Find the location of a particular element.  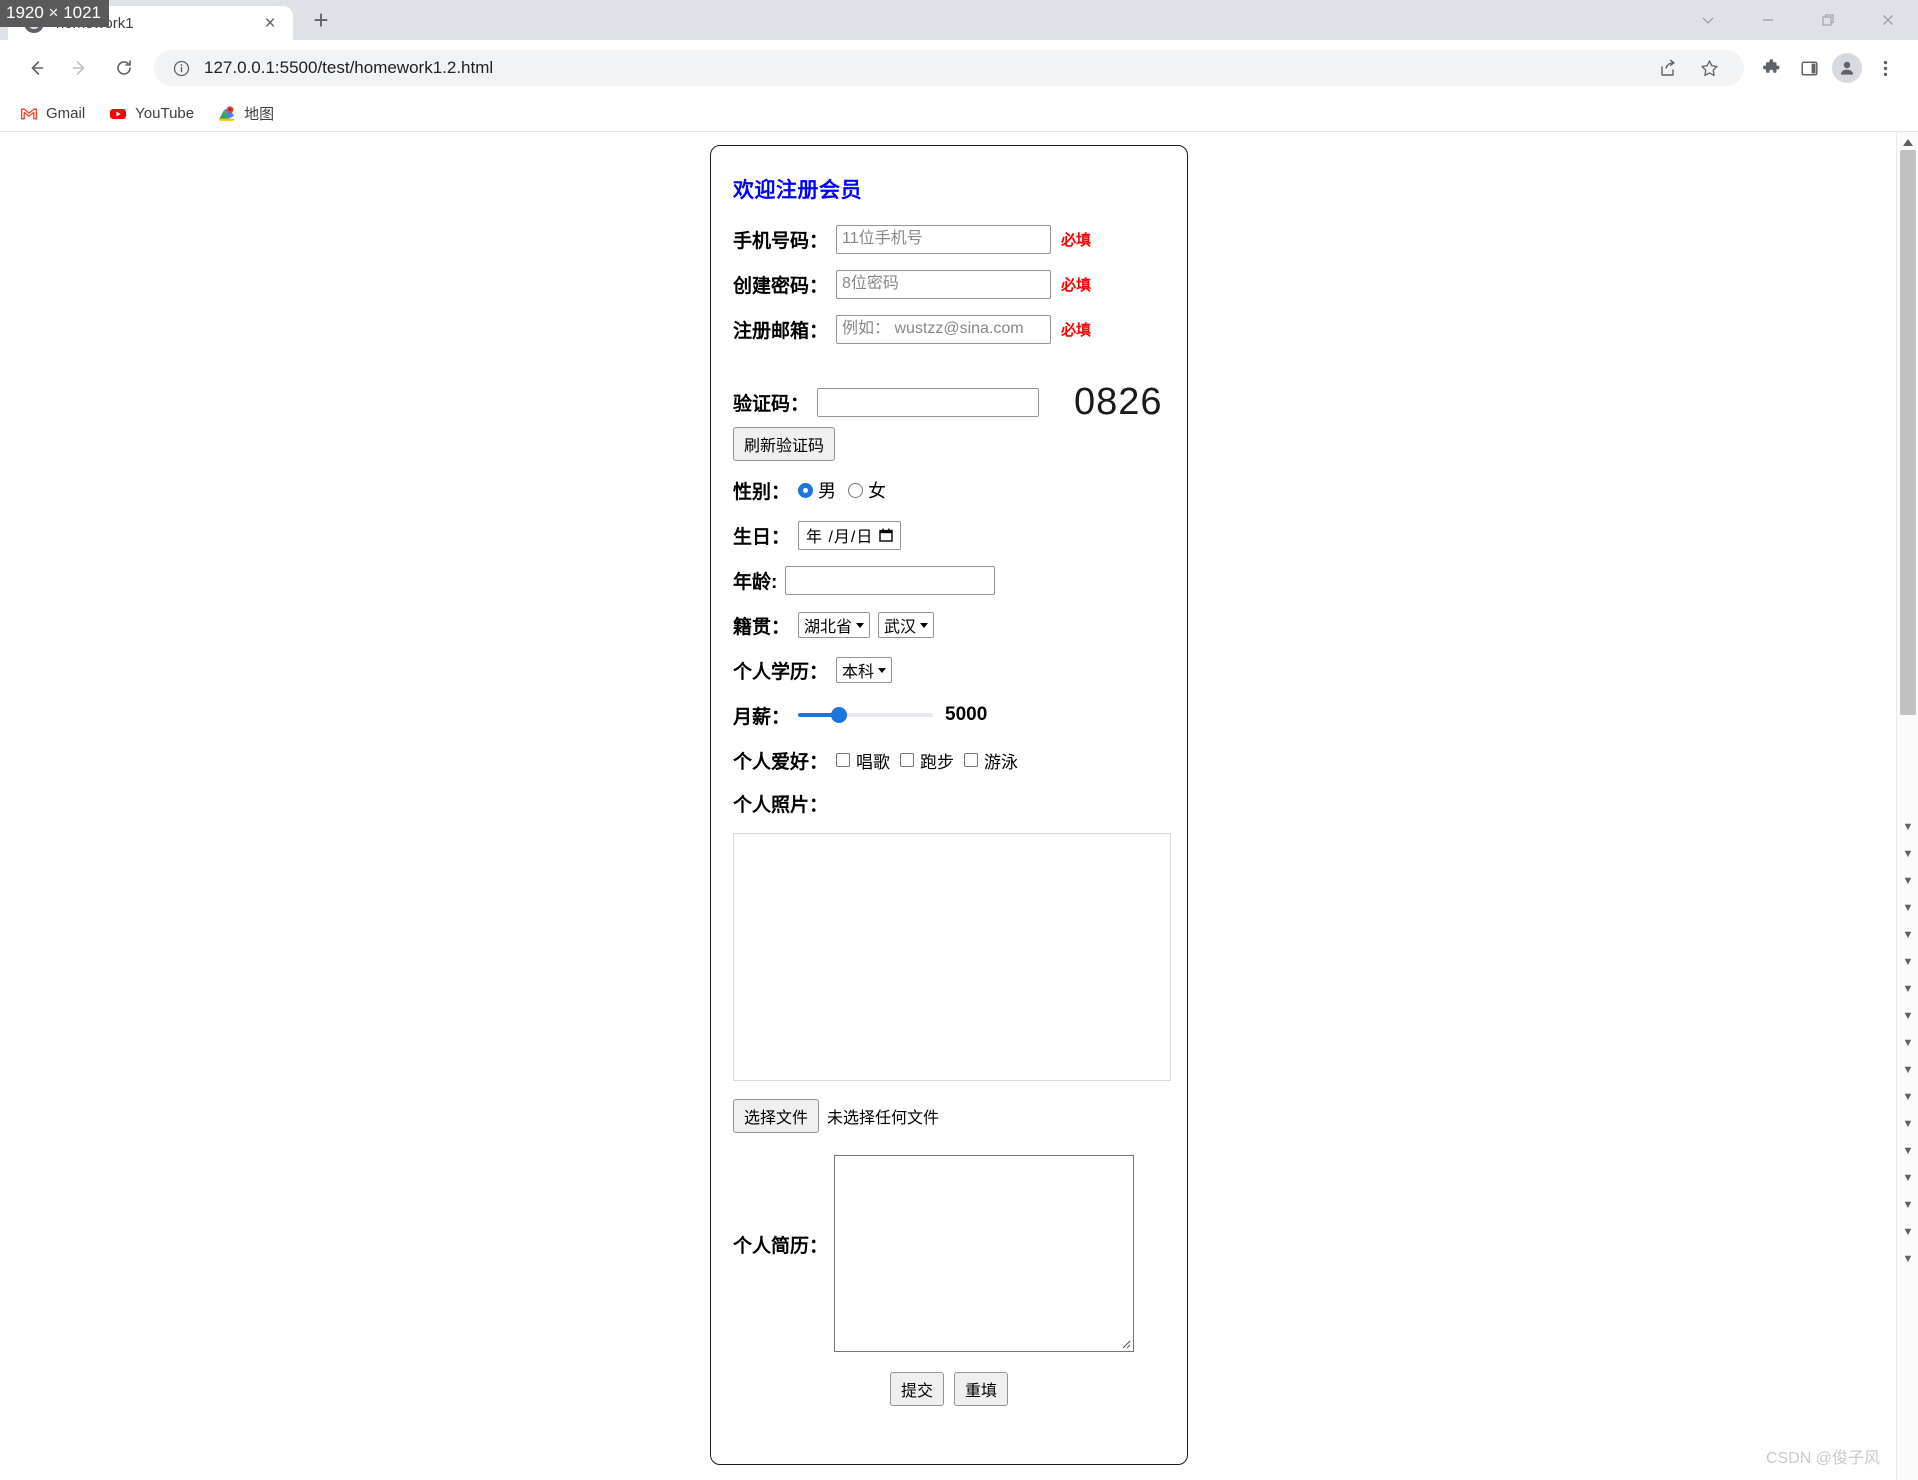

captcha-input is located at coordinates (928, 402).